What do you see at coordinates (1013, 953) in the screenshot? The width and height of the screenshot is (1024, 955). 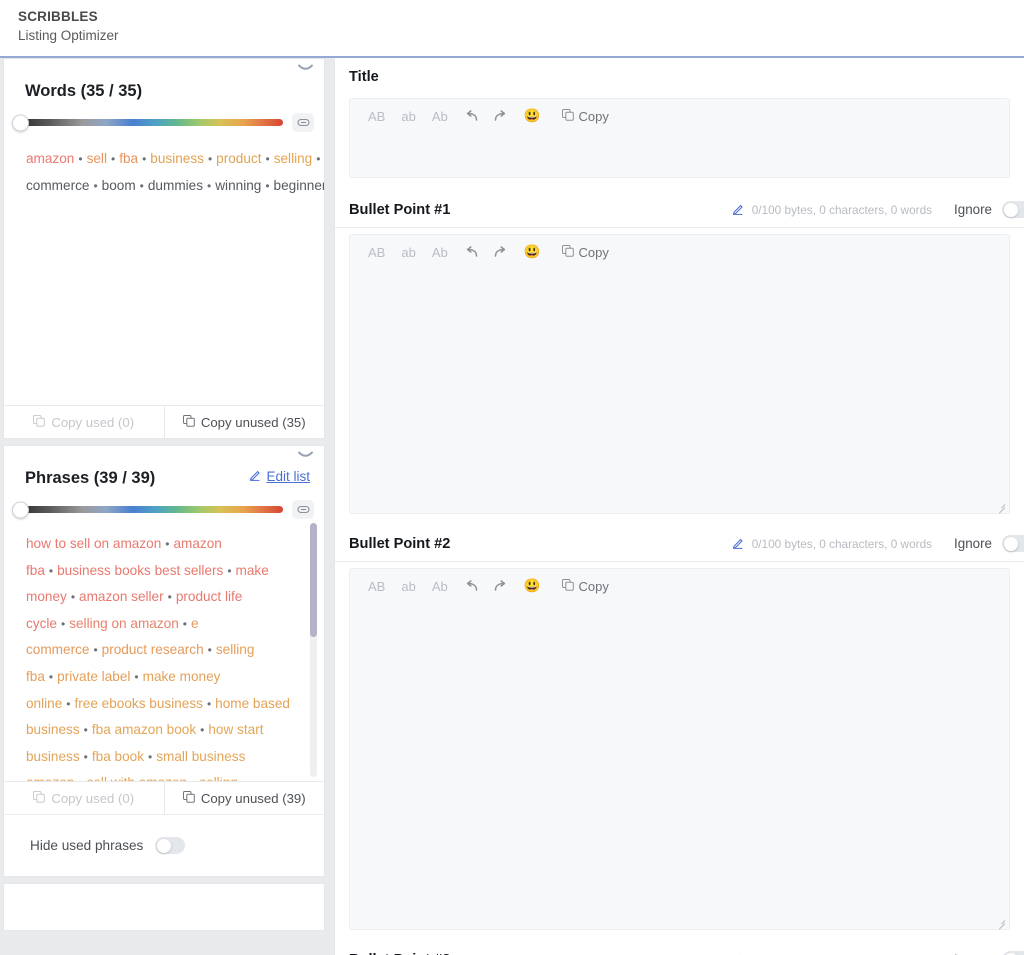 I see `bullet-3-ignore-toggle` at bounding box center [1013, 953].